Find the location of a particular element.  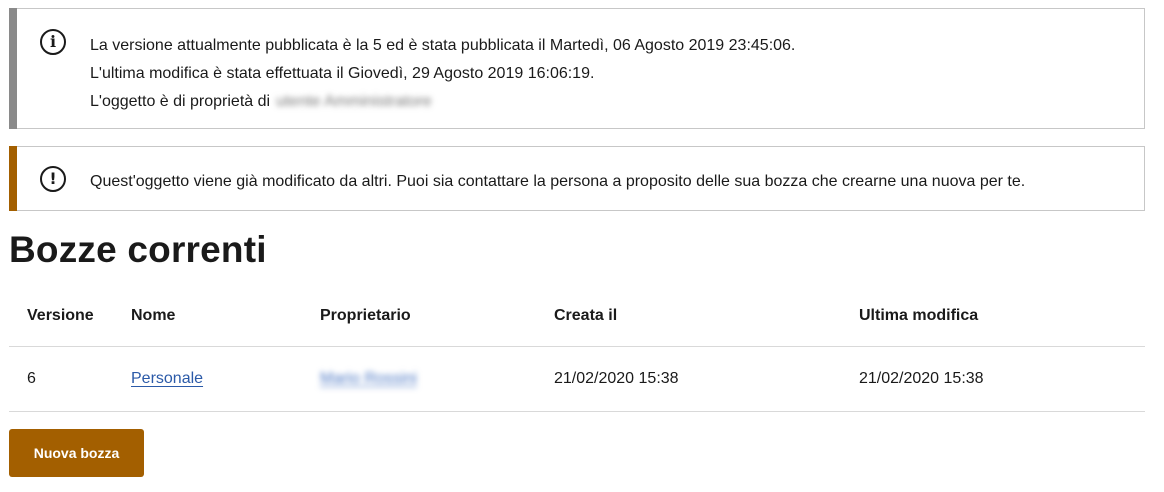

owner-prefix: L'oggetto è di proprietà di is located at coordinates (180, 101).